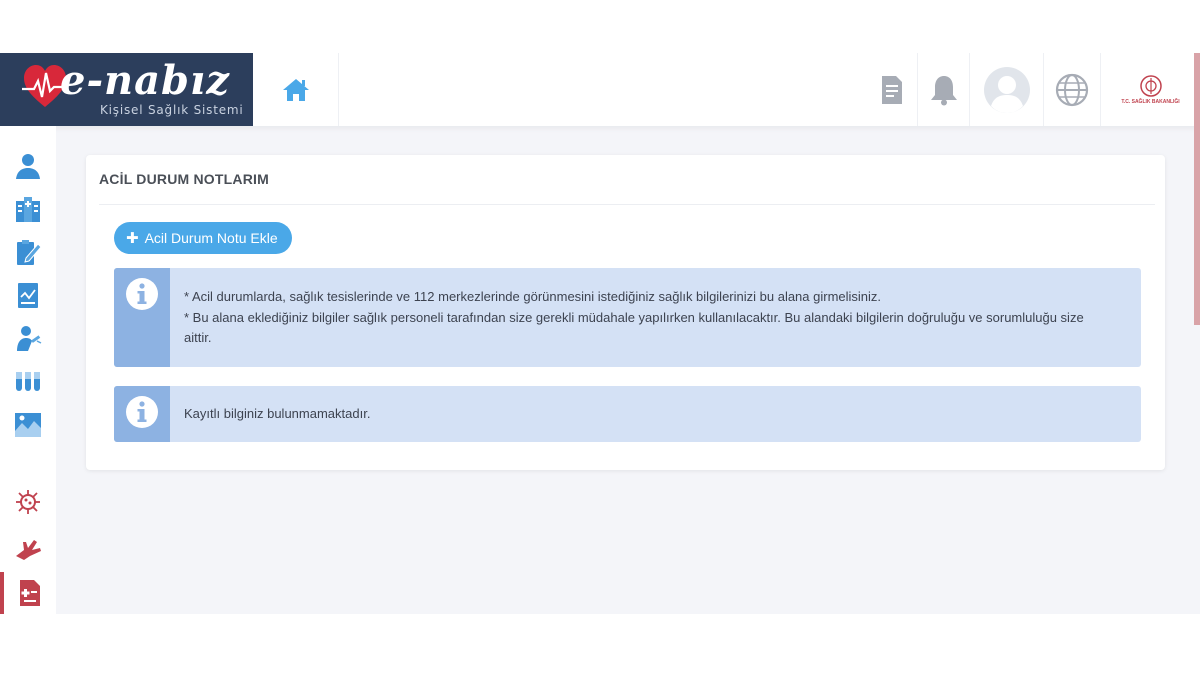 The height and width of the screenshot is (675, 1200). I want to click on sidebar-item-hospital, so click(28, 209).